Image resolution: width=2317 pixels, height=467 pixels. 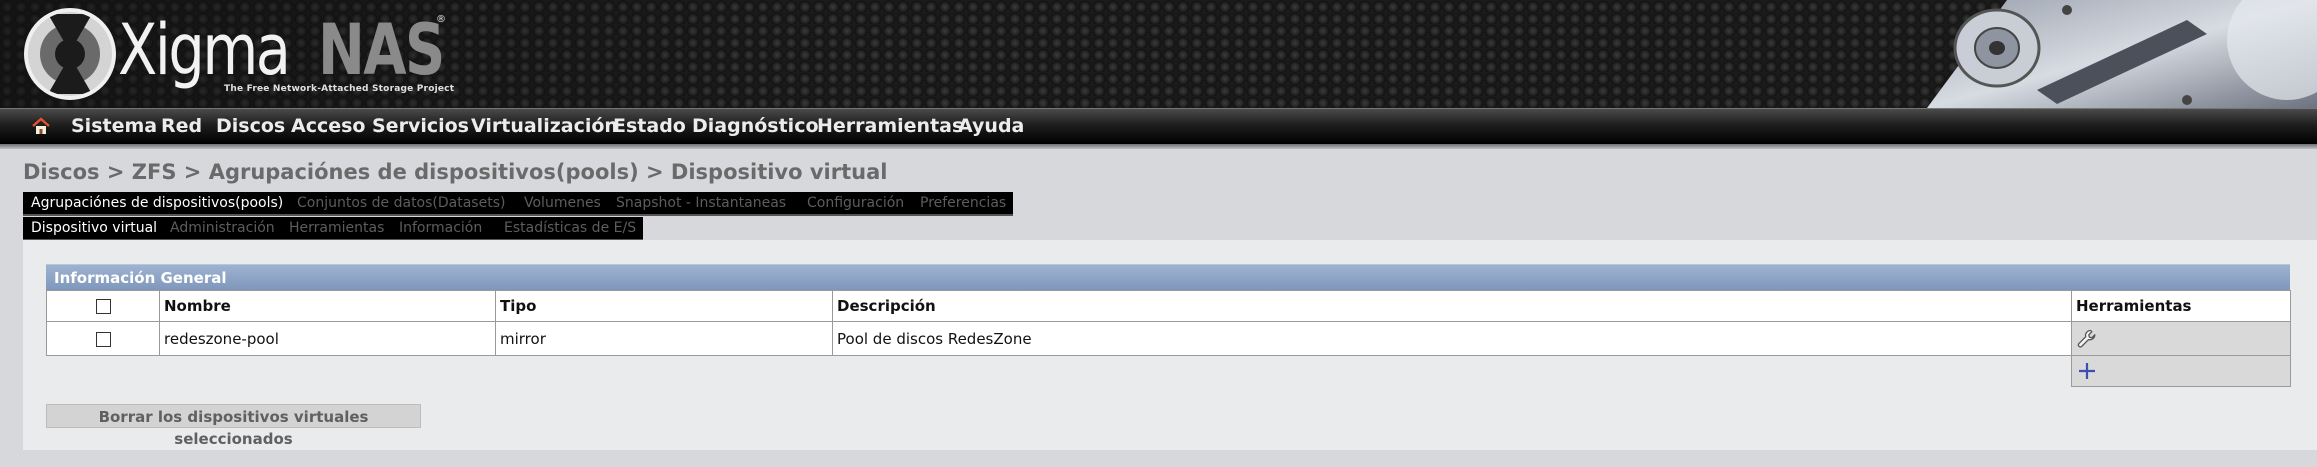 What do you see at coordinates (701, 203) in the screenshot?
I see `tab-snapshots: Snapshot - Instantaneas` at bounding box center [701, 203].